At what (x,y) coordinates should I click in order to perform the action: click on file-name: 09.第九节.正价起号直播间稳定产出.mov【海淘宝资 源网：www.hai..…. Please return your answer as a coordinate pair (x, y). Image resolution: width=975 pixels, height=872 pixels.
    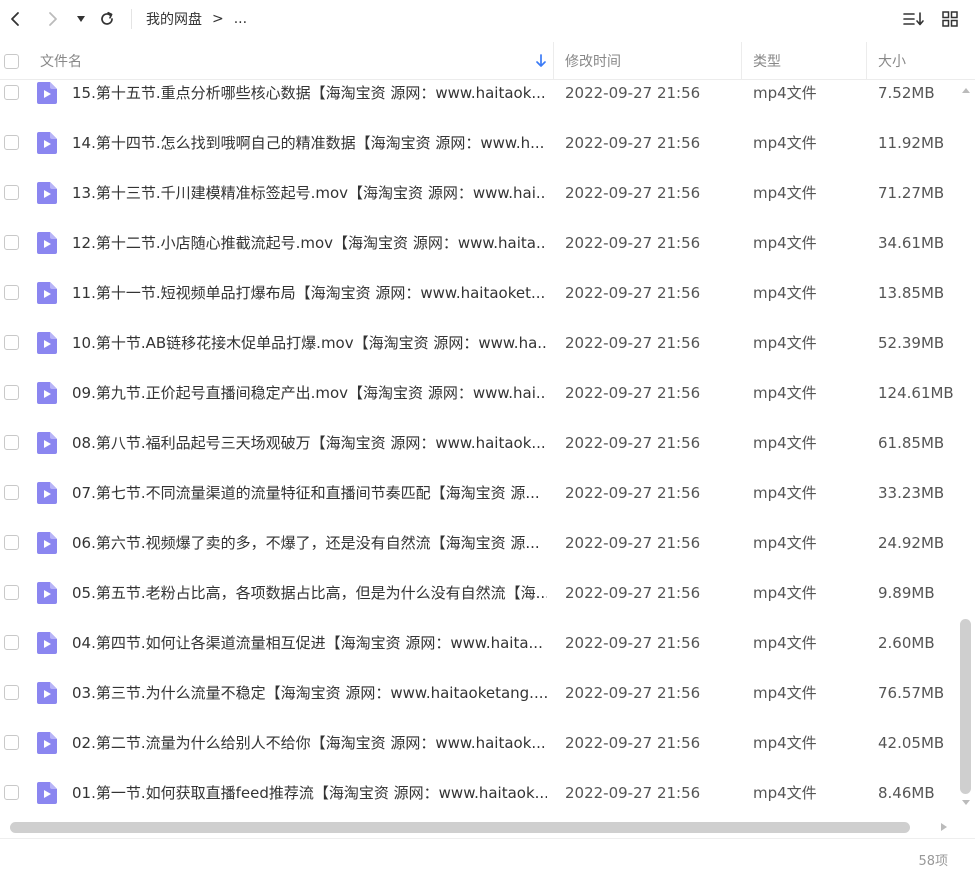
    Looking at the image, I should click on (309, 393).